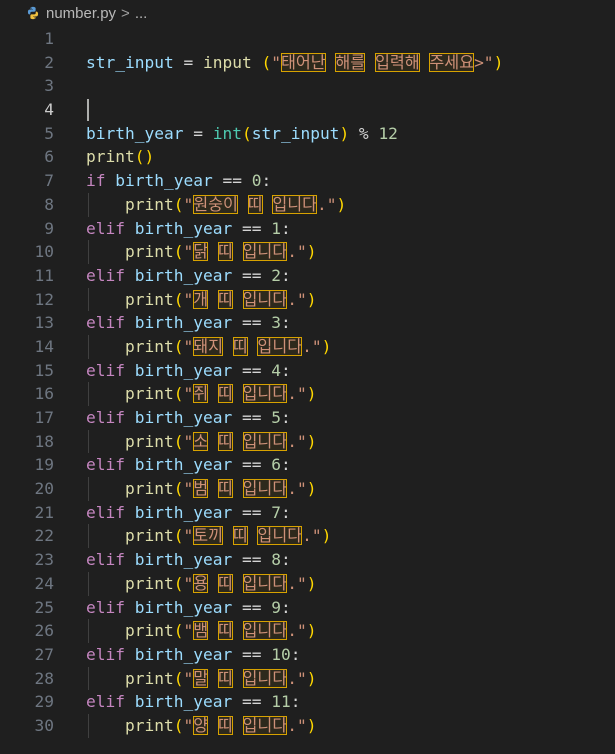 The width and height of the screenshot is (615, 754). I want to click on string-literal-word: 띠, so click(225, 725).